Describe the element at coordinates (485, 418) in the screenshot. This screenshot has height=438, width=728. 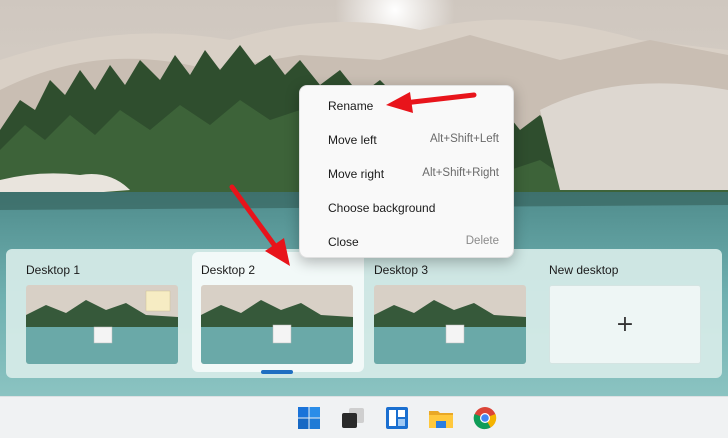
I see `chrome-icon` at that location.